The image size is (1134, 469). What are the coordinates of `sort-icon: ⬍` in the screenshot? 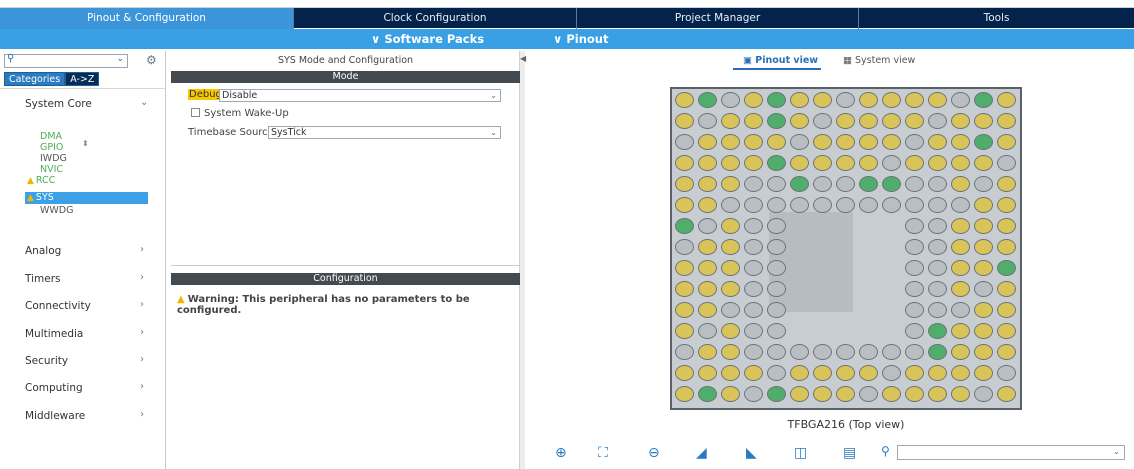 It's located at (85, 143).